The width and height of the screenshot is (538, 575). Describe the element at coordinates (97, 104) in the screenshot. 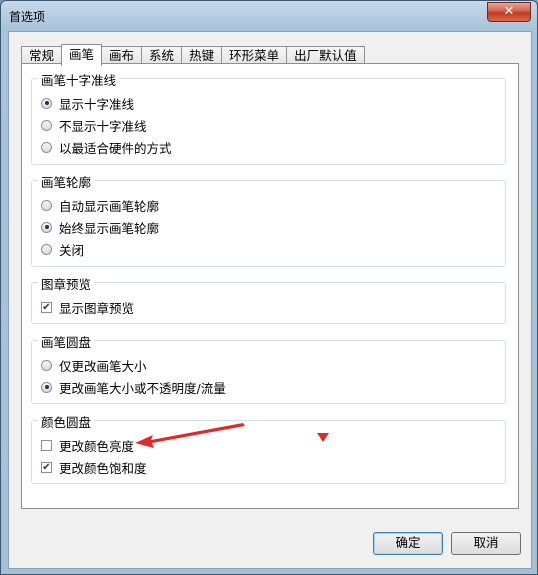

I see `radio-label: 显示十字准线` at that location.